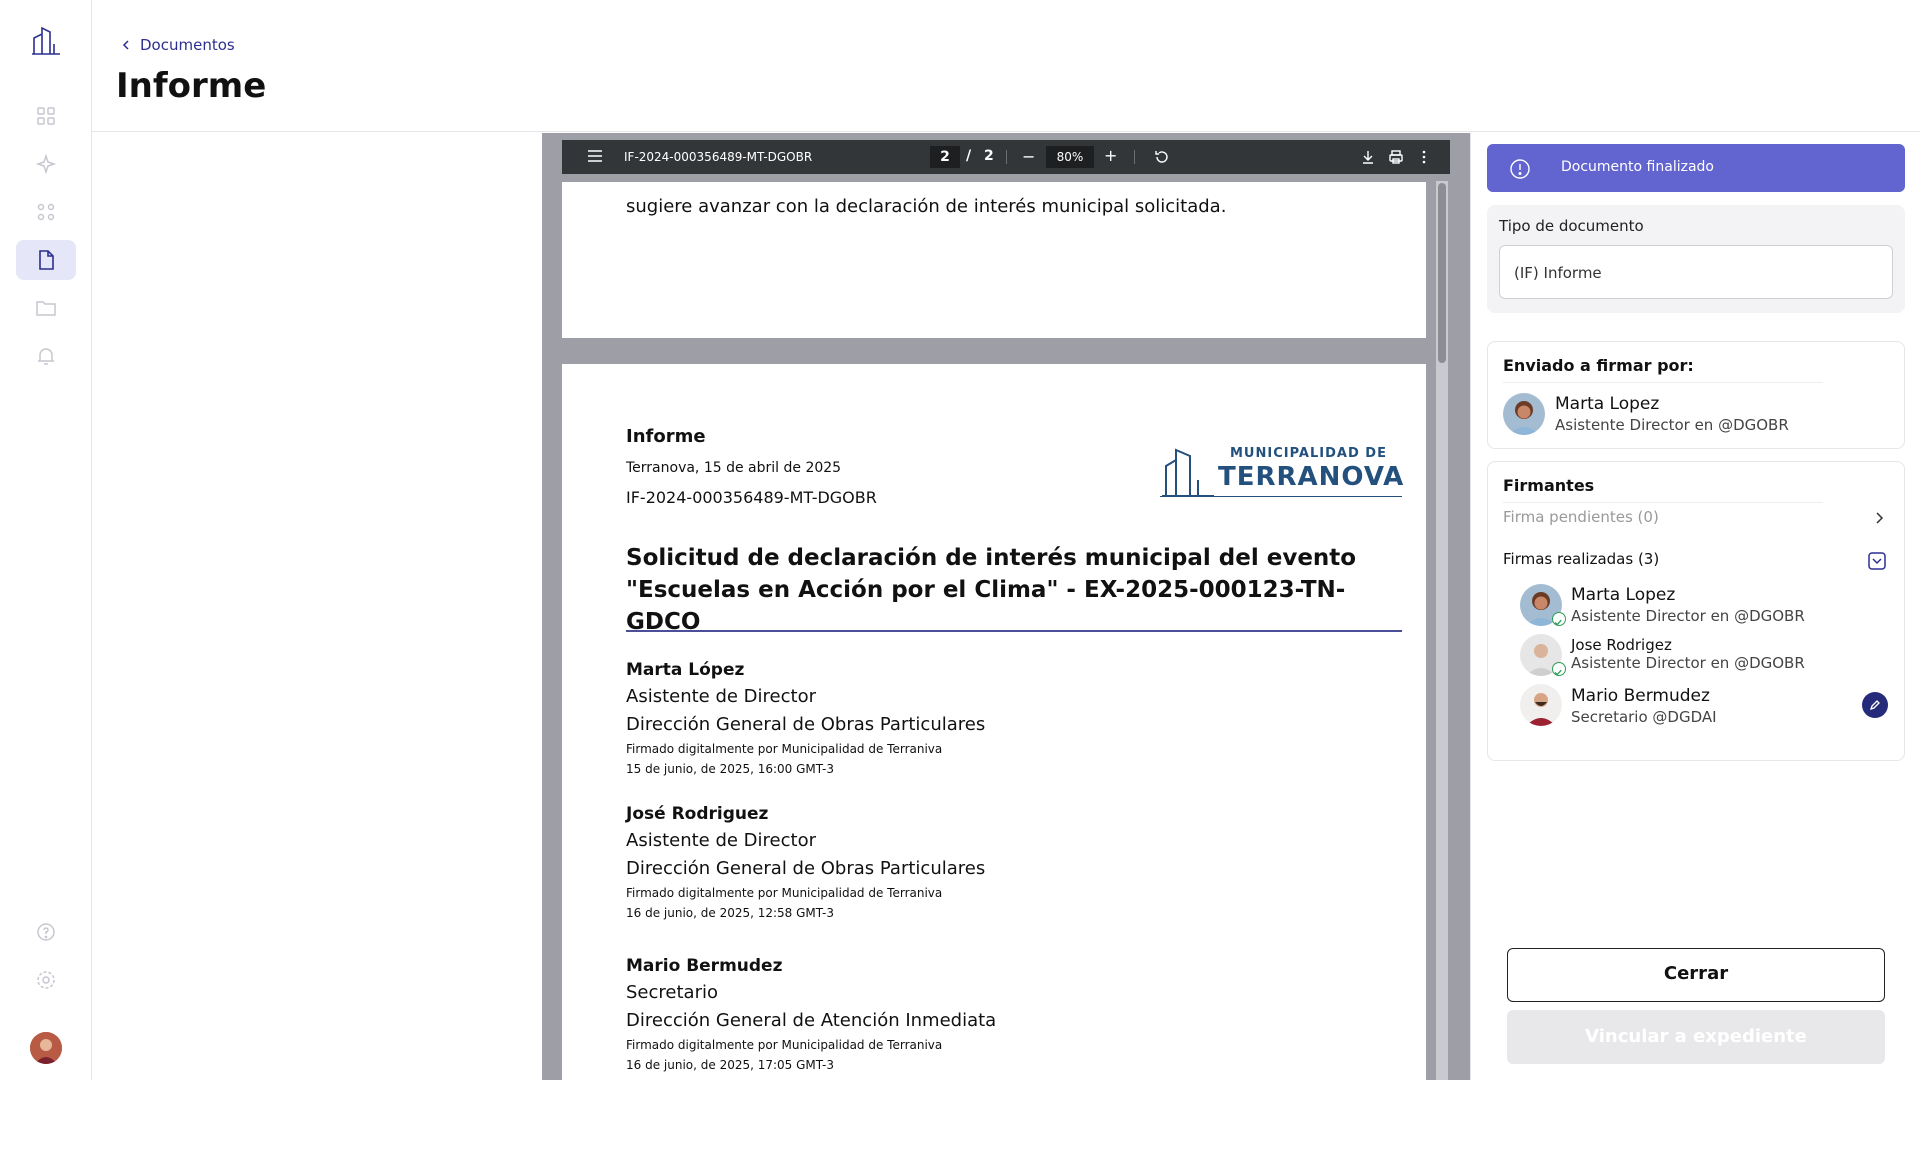 The width and height of the screenshot is (1920, 1153). Describe the element at coordinates (1028, 156) in the screenshot. I see `zoom-out-button: −` at that location.